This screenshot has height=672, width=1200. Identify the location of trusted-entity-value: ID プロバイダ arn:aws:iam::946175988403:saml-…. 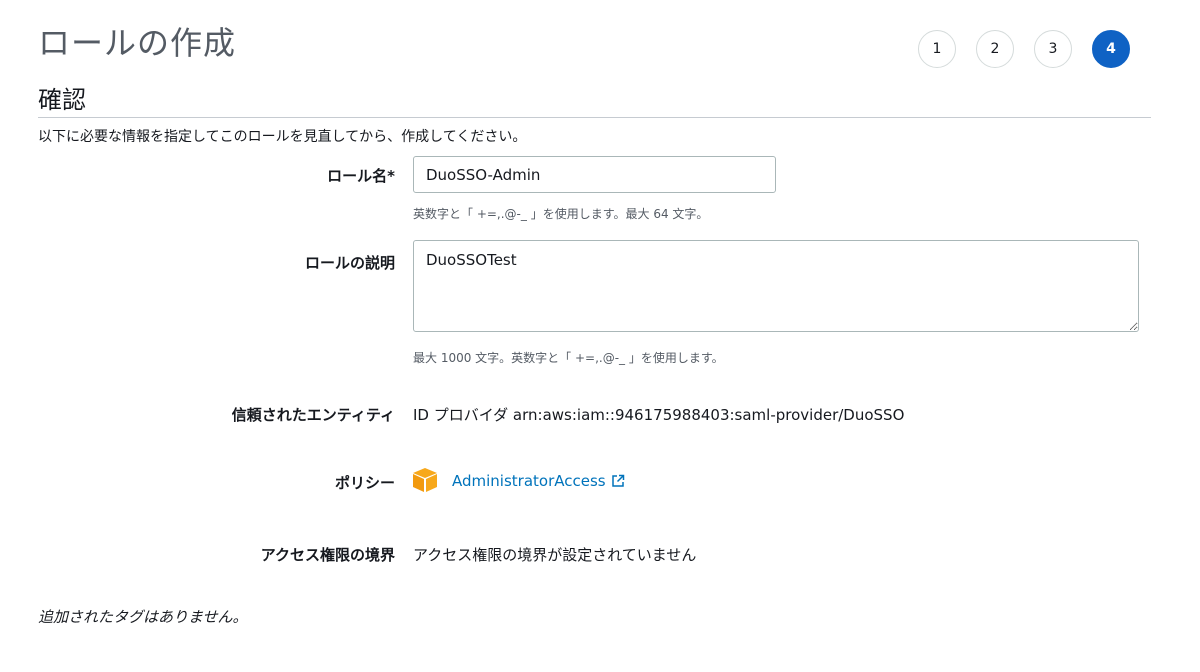
(659, 415).